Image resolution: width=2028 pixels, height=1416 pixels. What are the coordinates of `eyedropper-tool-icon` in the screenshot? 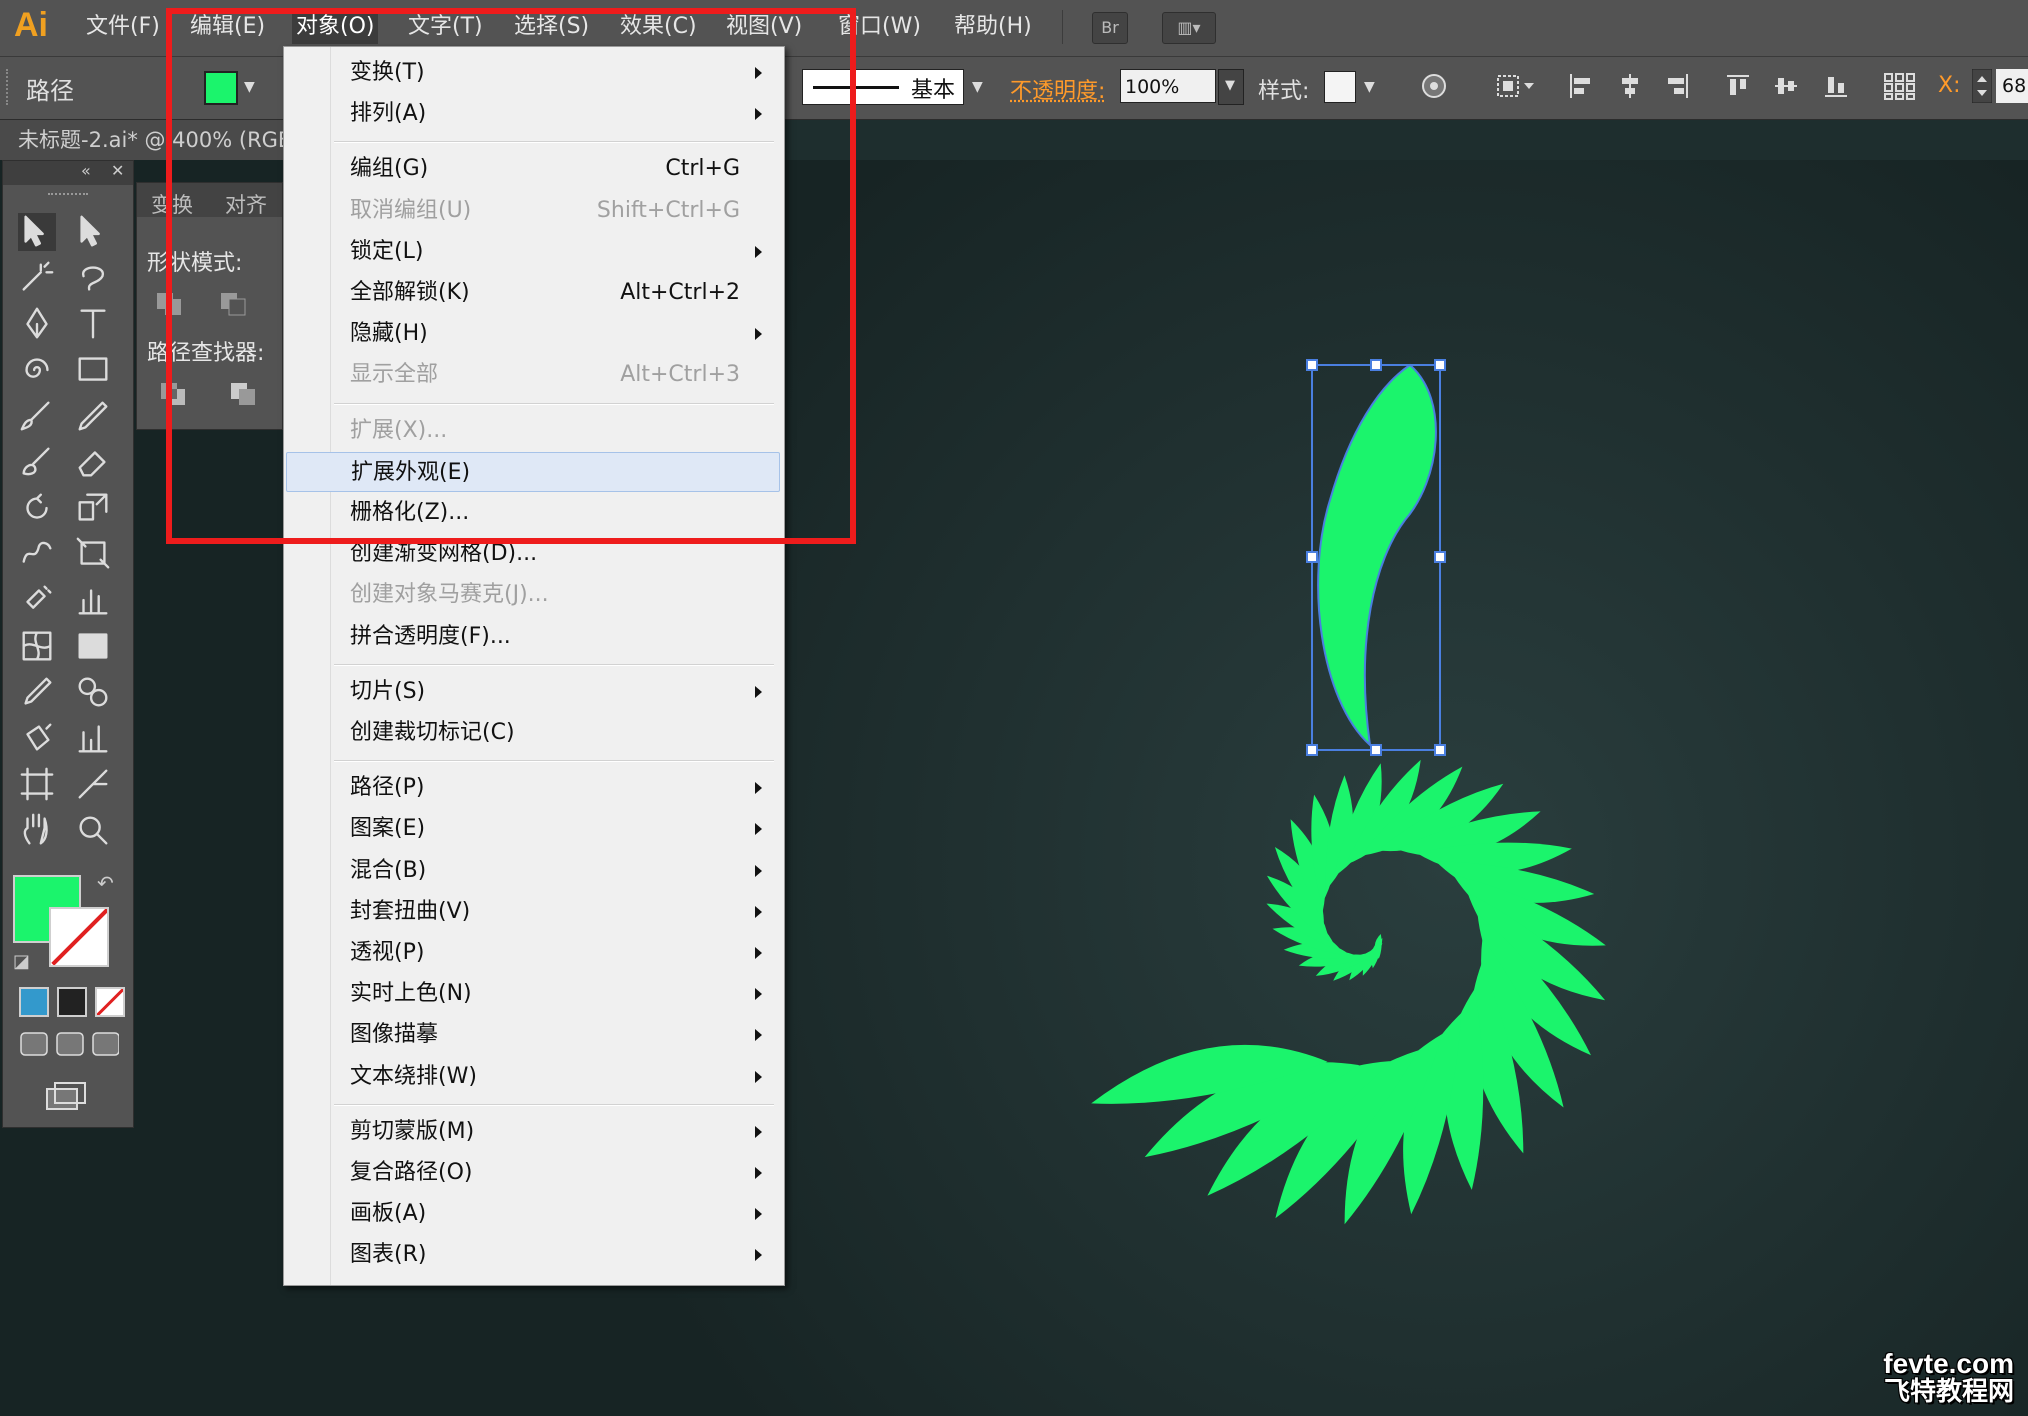 It's located at (37, 692).